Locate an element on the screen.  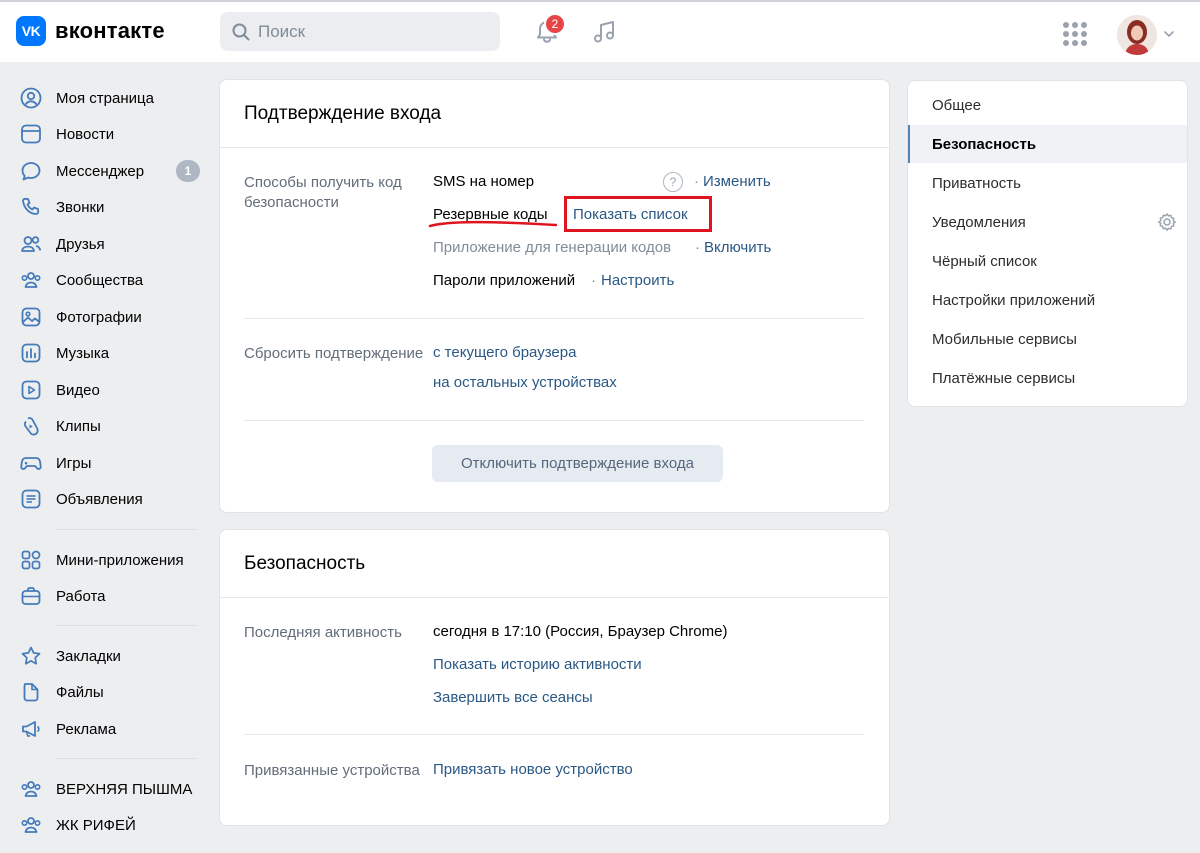
search-box is located at coordinates (360, 31).